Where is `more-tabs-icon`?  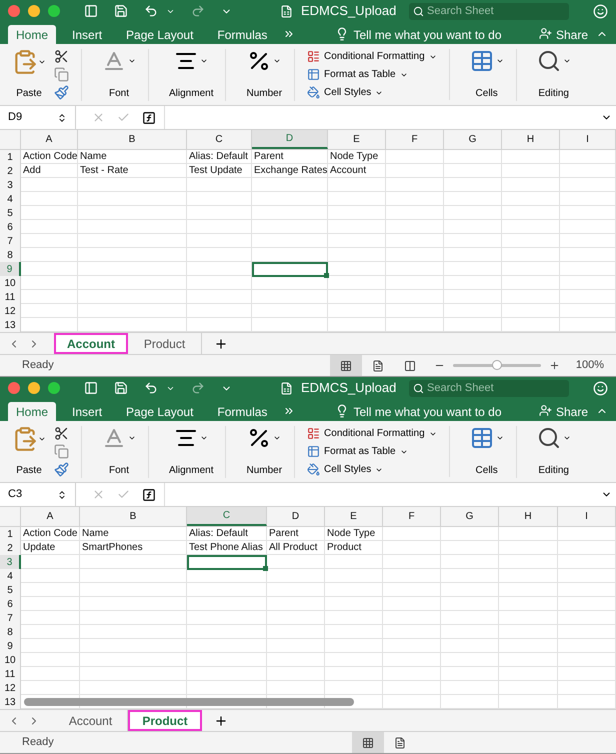
more-tabs-icon is located at coordinates (289, 411).